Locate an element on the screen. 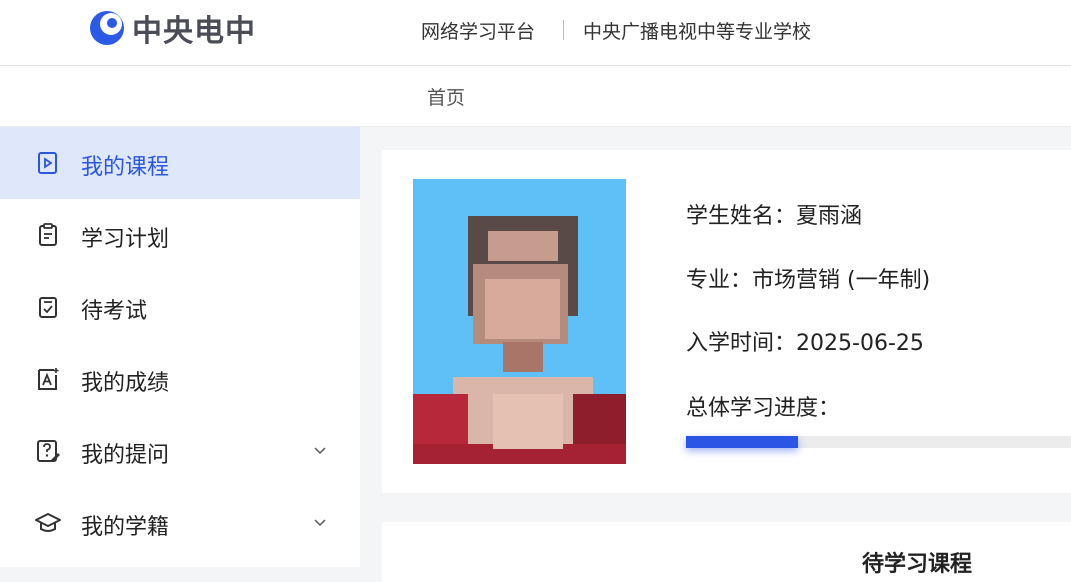  sidebar-item-label: 待考试 is located at coordinates (114, 311).